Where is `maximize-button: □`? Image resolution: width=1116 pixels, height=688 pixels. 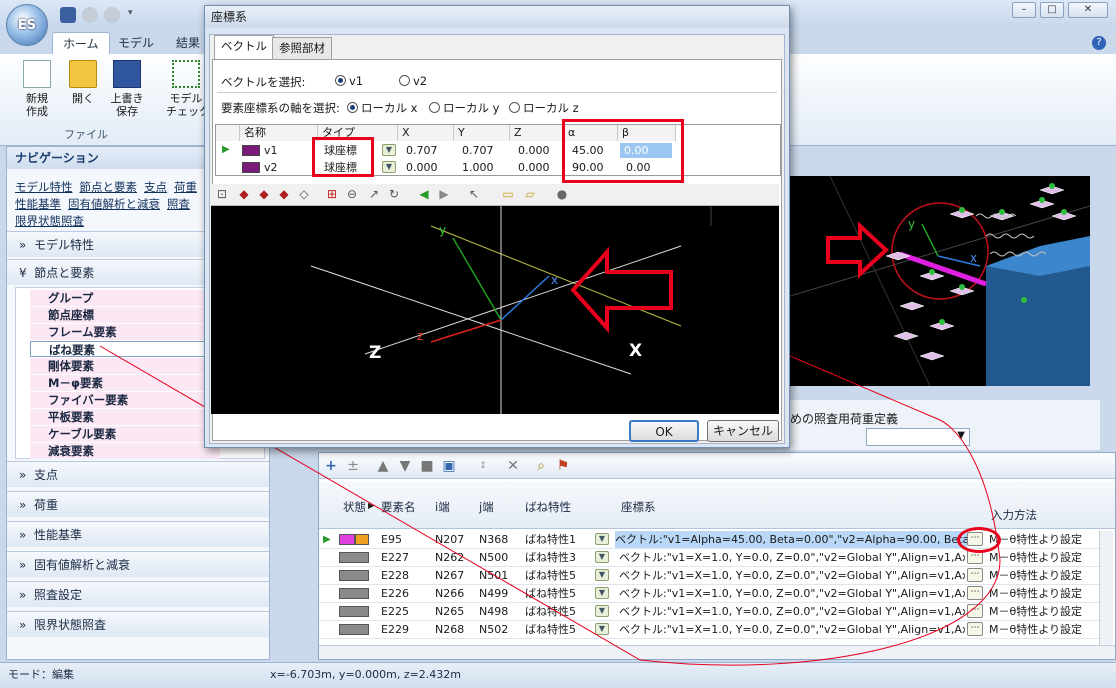 maximize-button: □ is located at coordinates (1052, 10).